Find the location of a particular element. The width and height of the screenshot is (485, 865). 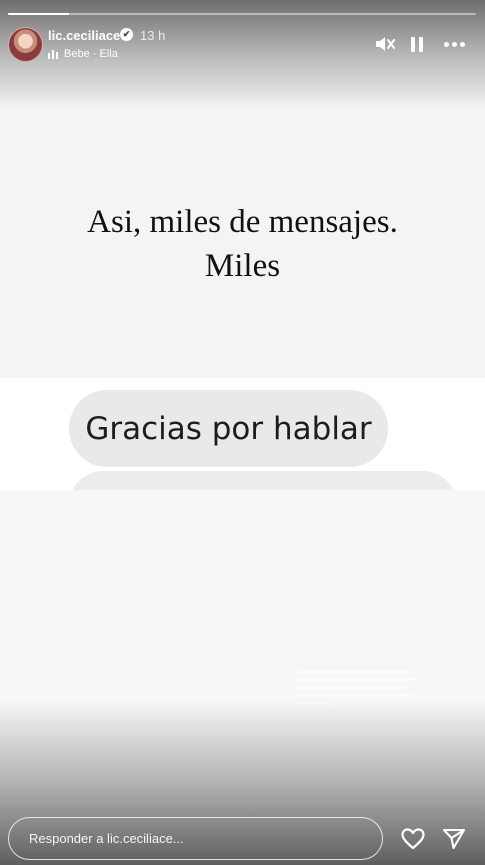

chat-bubble-text: Gracias por hablar is located at coordinates (228, 428).